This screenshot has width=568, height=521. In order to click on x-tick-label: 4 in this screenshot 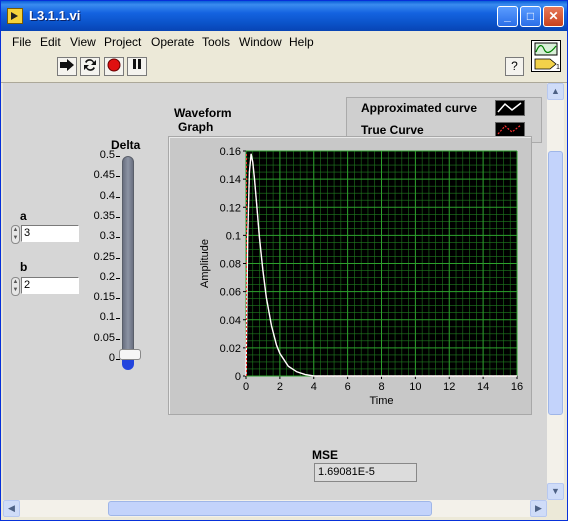, I will do `click(314, 387)`.